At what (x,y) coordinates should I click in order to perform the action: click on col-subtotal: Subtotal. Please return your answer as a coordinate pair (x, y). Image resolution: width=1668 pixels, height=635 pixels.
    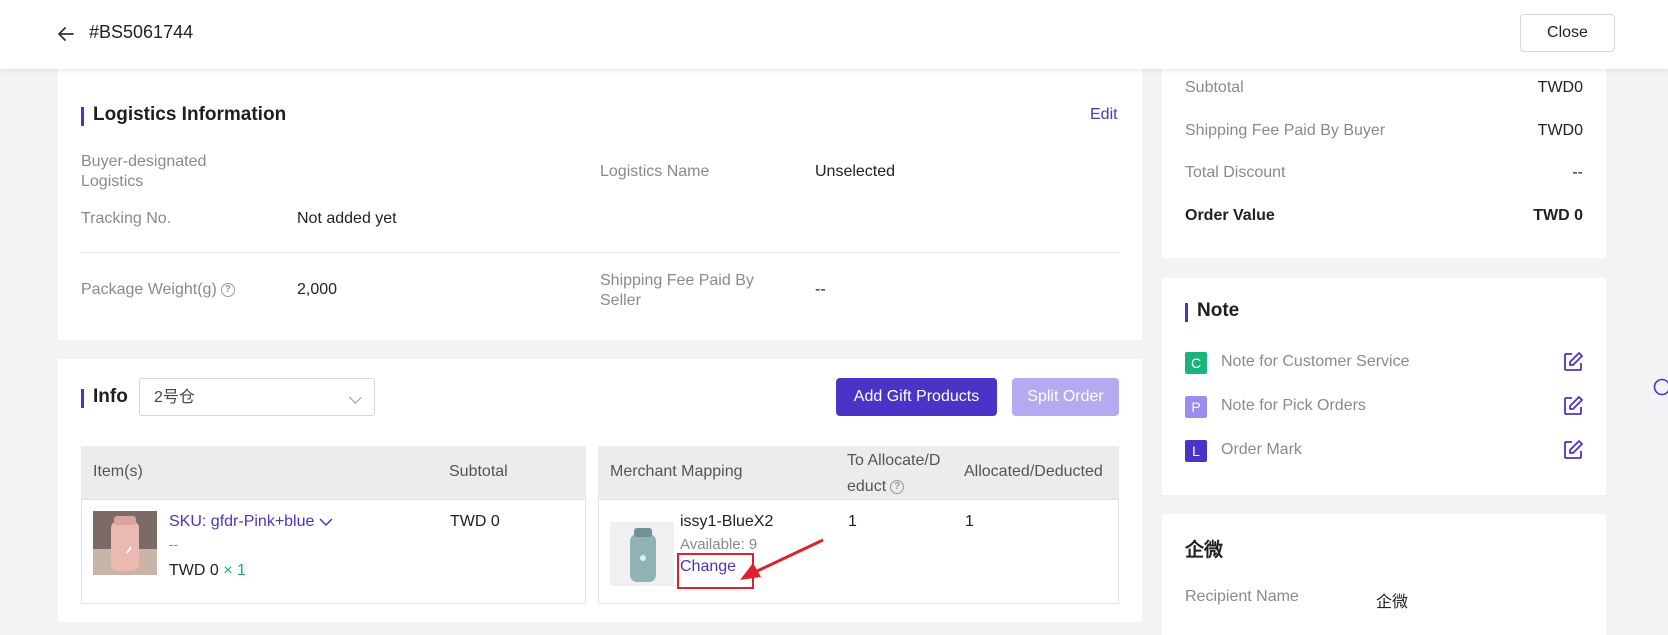
    Looking at the image, I should click on (478, 471).